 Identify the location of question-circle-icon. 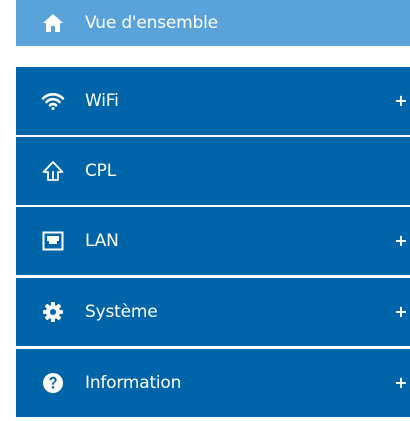
(53, 383).